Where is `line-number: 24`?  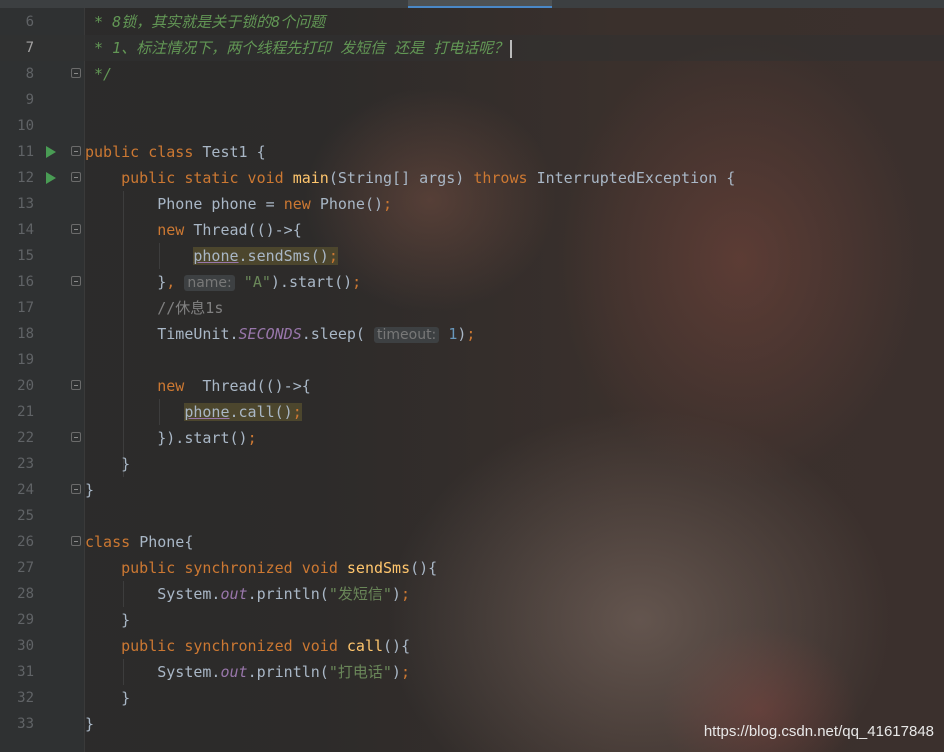
line-number: 24 is located at coordinates (25, 490).